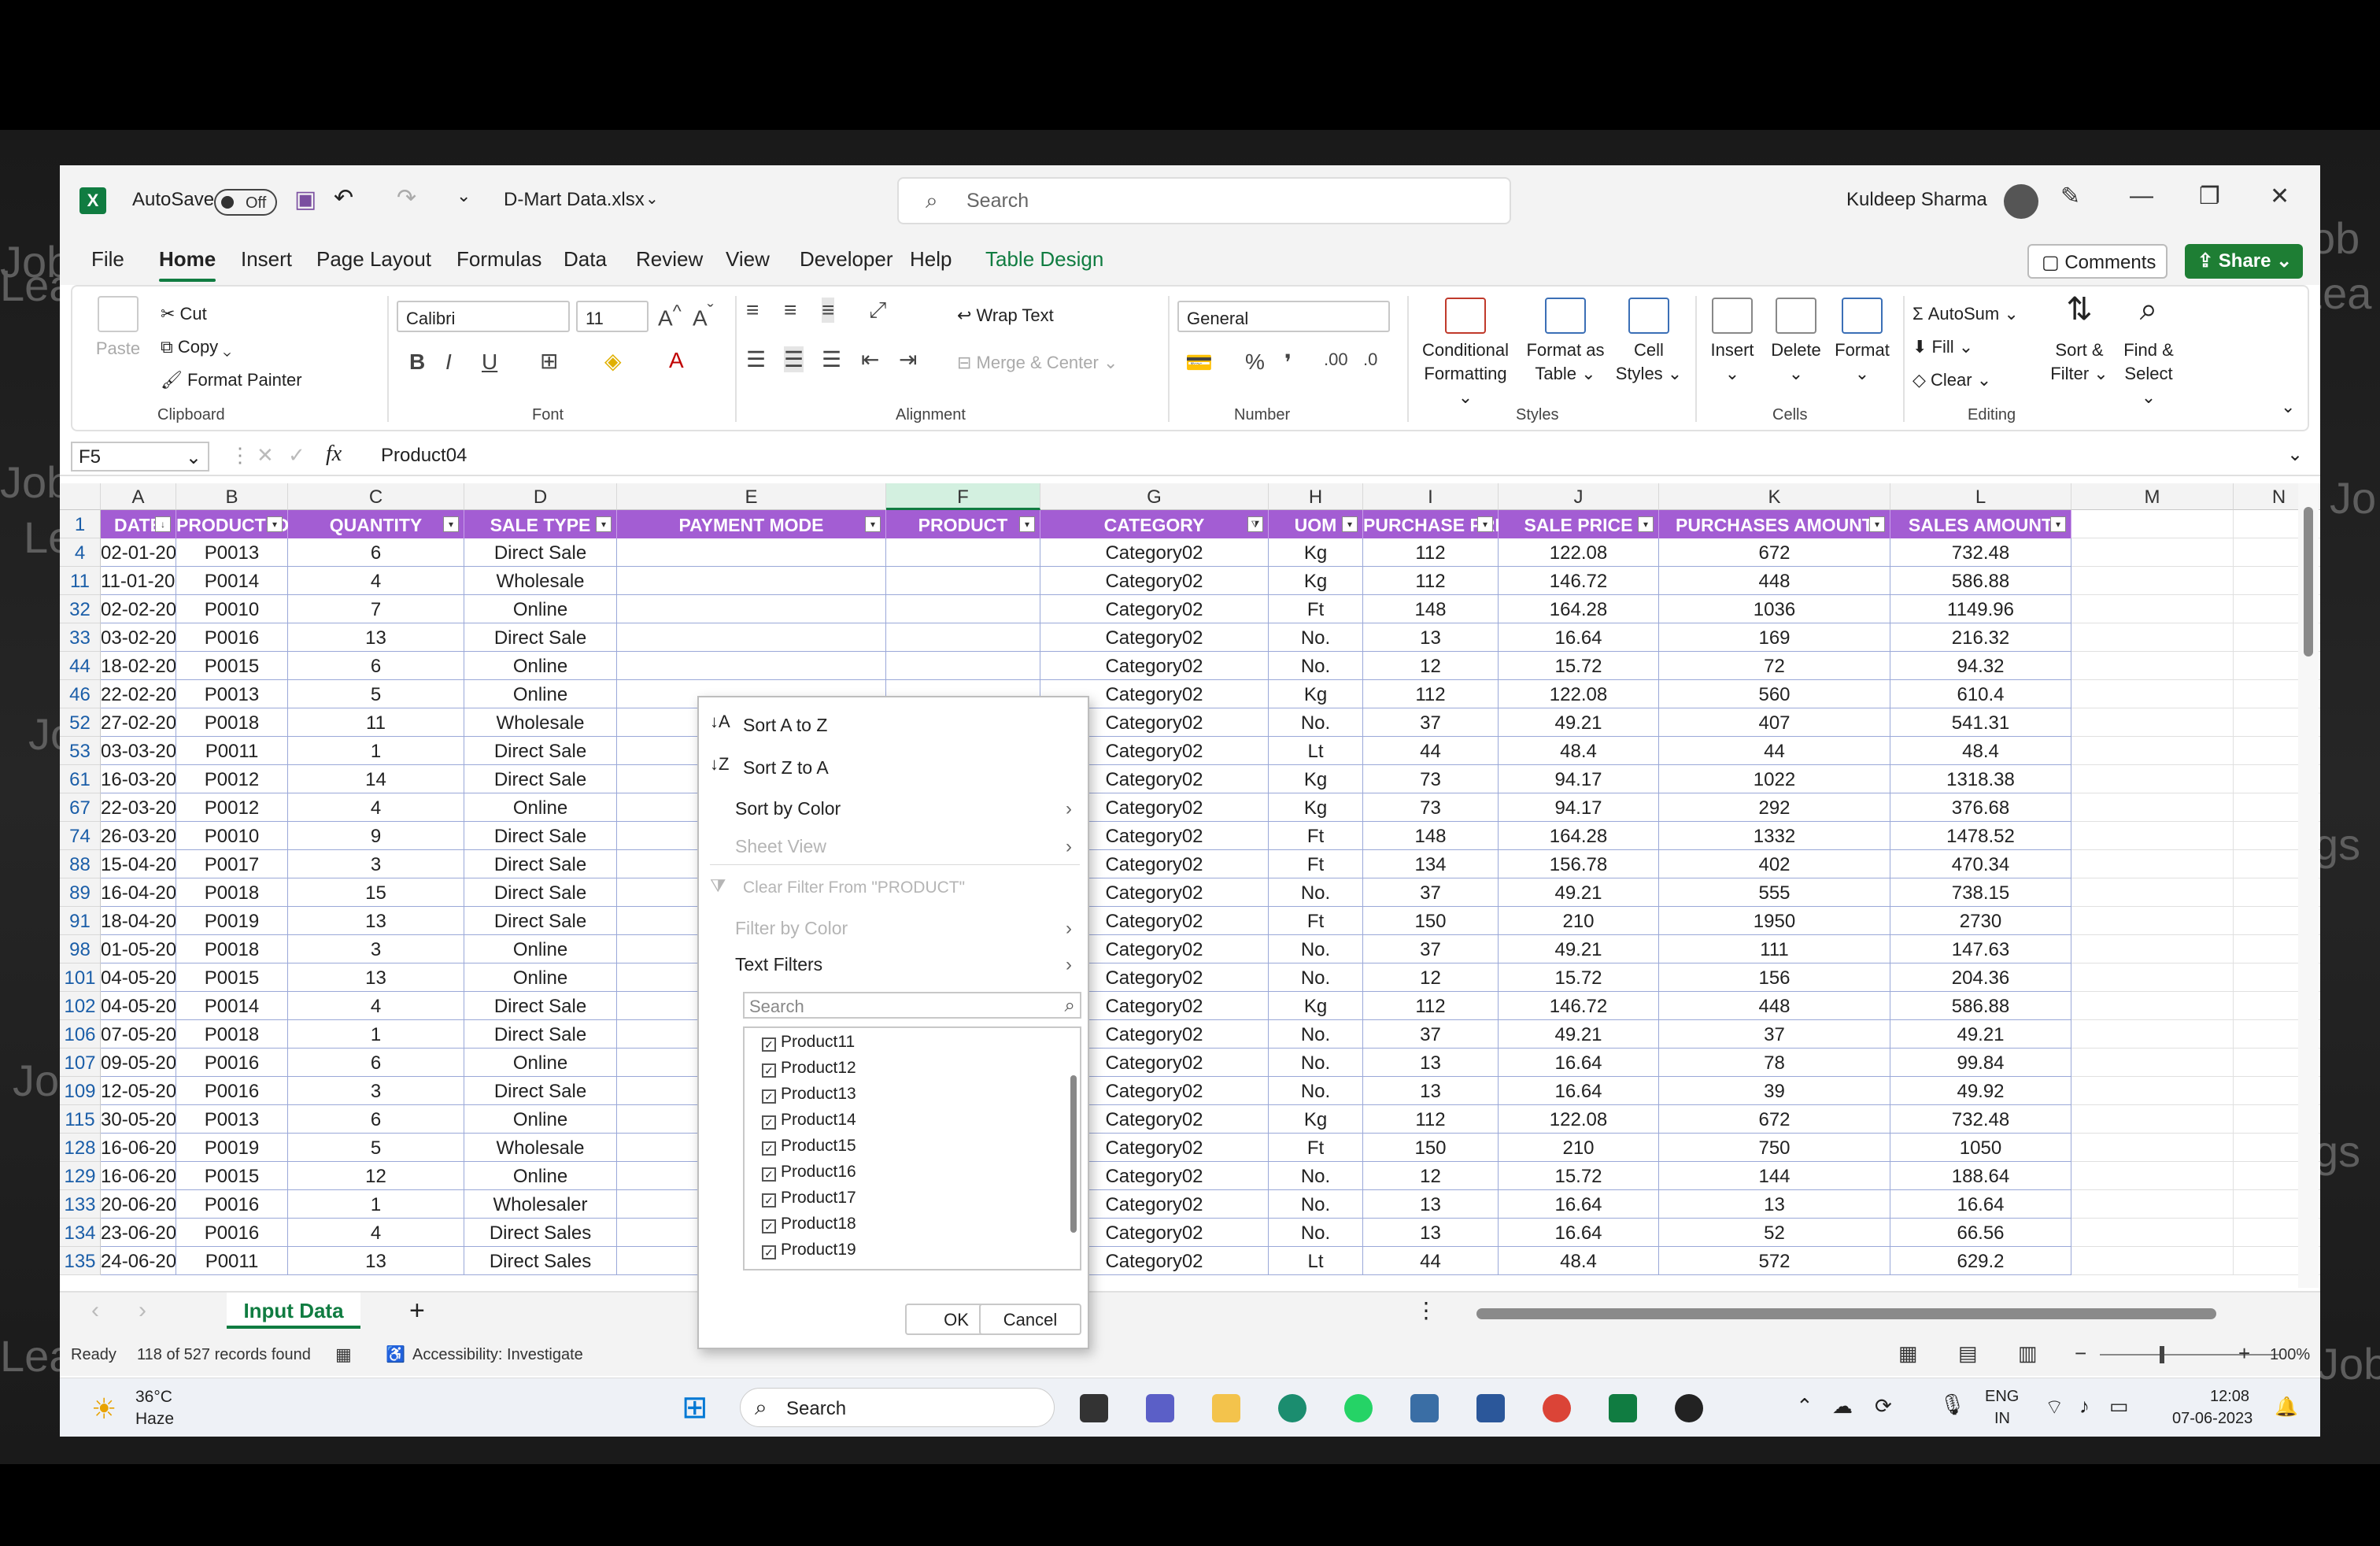 The height and width of the screenshot is (1546, 2380). I want to click on table-cell: 1, so click(376, 1204).